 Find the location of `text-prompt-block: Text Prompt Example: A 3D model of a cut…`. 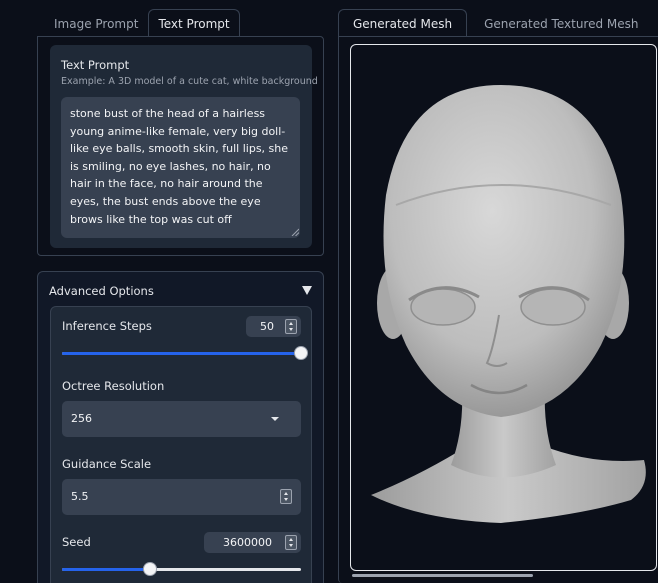

text-prompt-block: Text Prompt Example: A 3D model of a cut… is located at coordinates (184, 146).